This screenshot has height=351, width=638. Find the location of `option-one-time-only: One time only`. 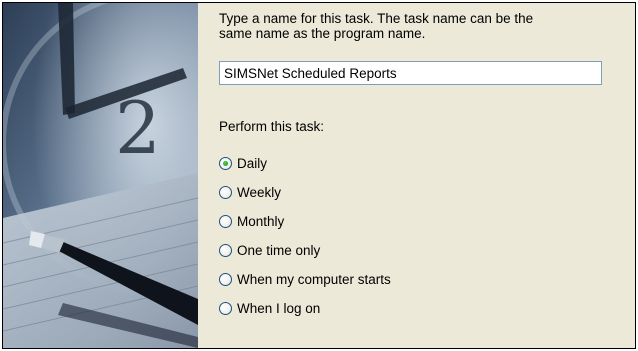

option-one-time-only: One time only is located at coordinates (305, 250).